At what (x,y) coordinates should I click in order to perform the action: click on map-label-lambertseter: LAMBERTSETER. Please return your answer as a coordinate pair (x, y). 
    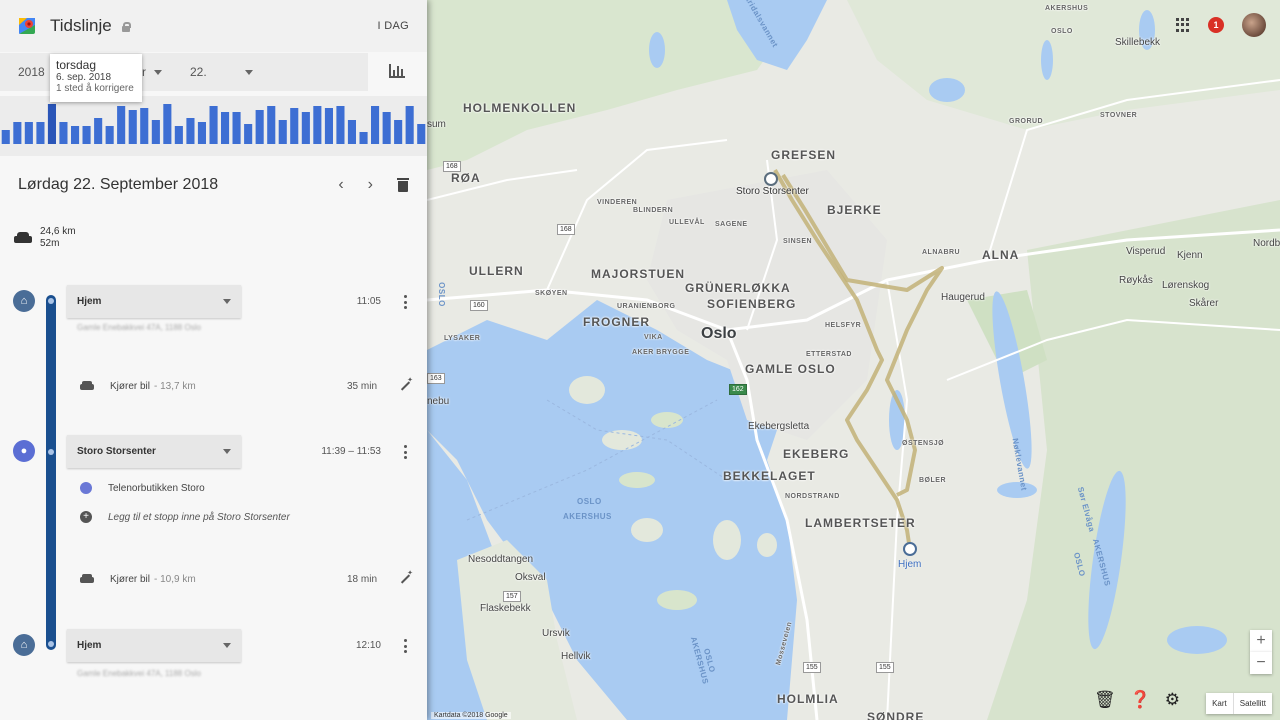
    Looking at the image, I should click on (860, 523).